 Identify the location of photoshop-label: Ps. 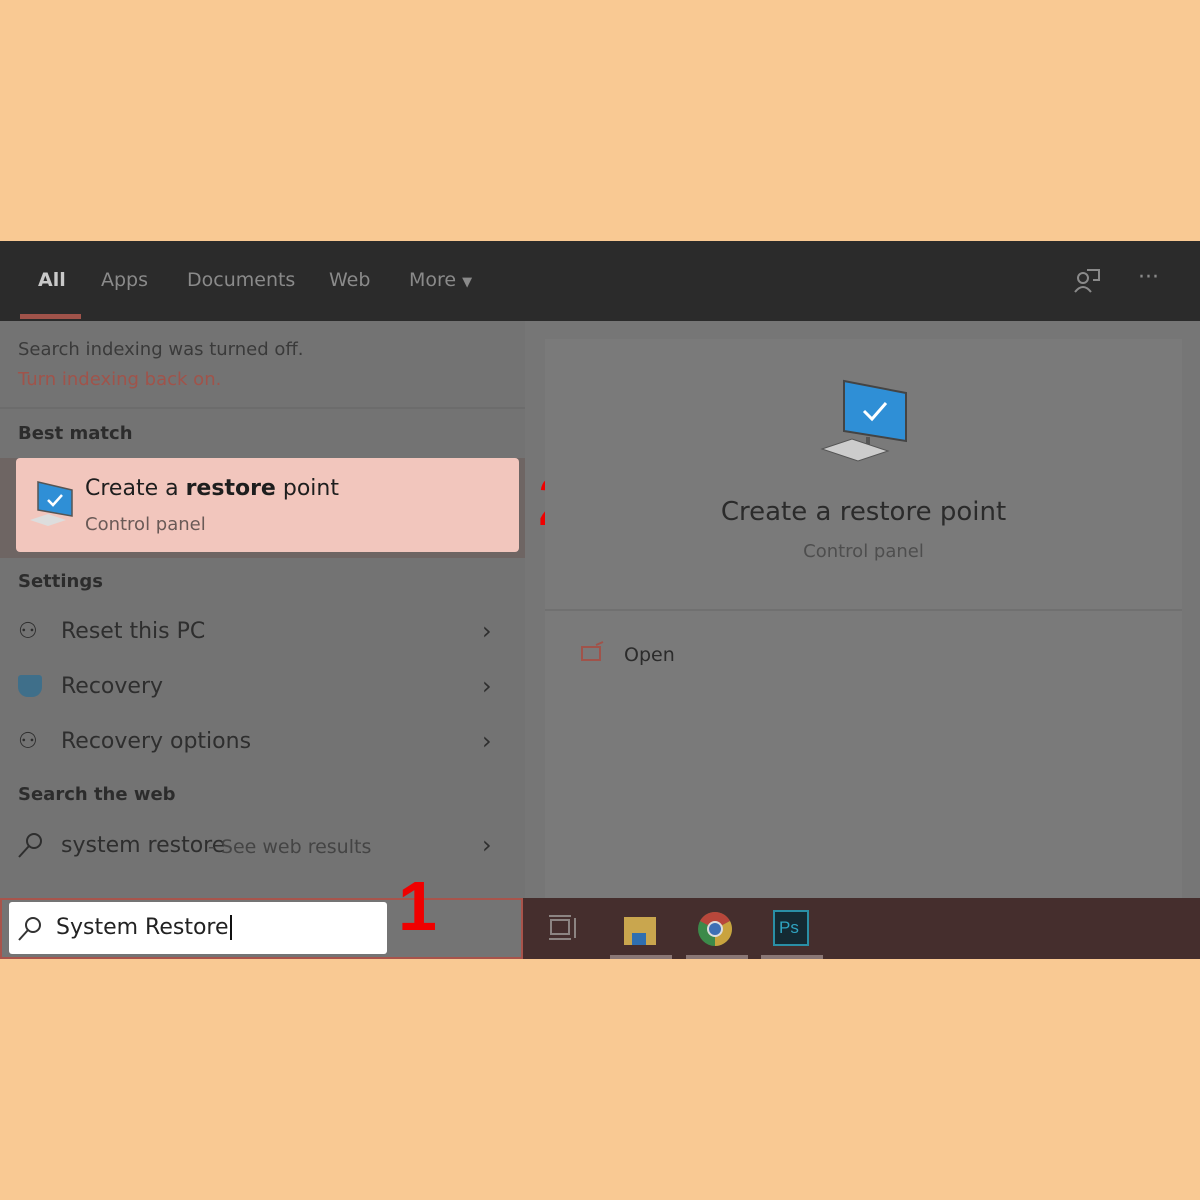
(789, 927).